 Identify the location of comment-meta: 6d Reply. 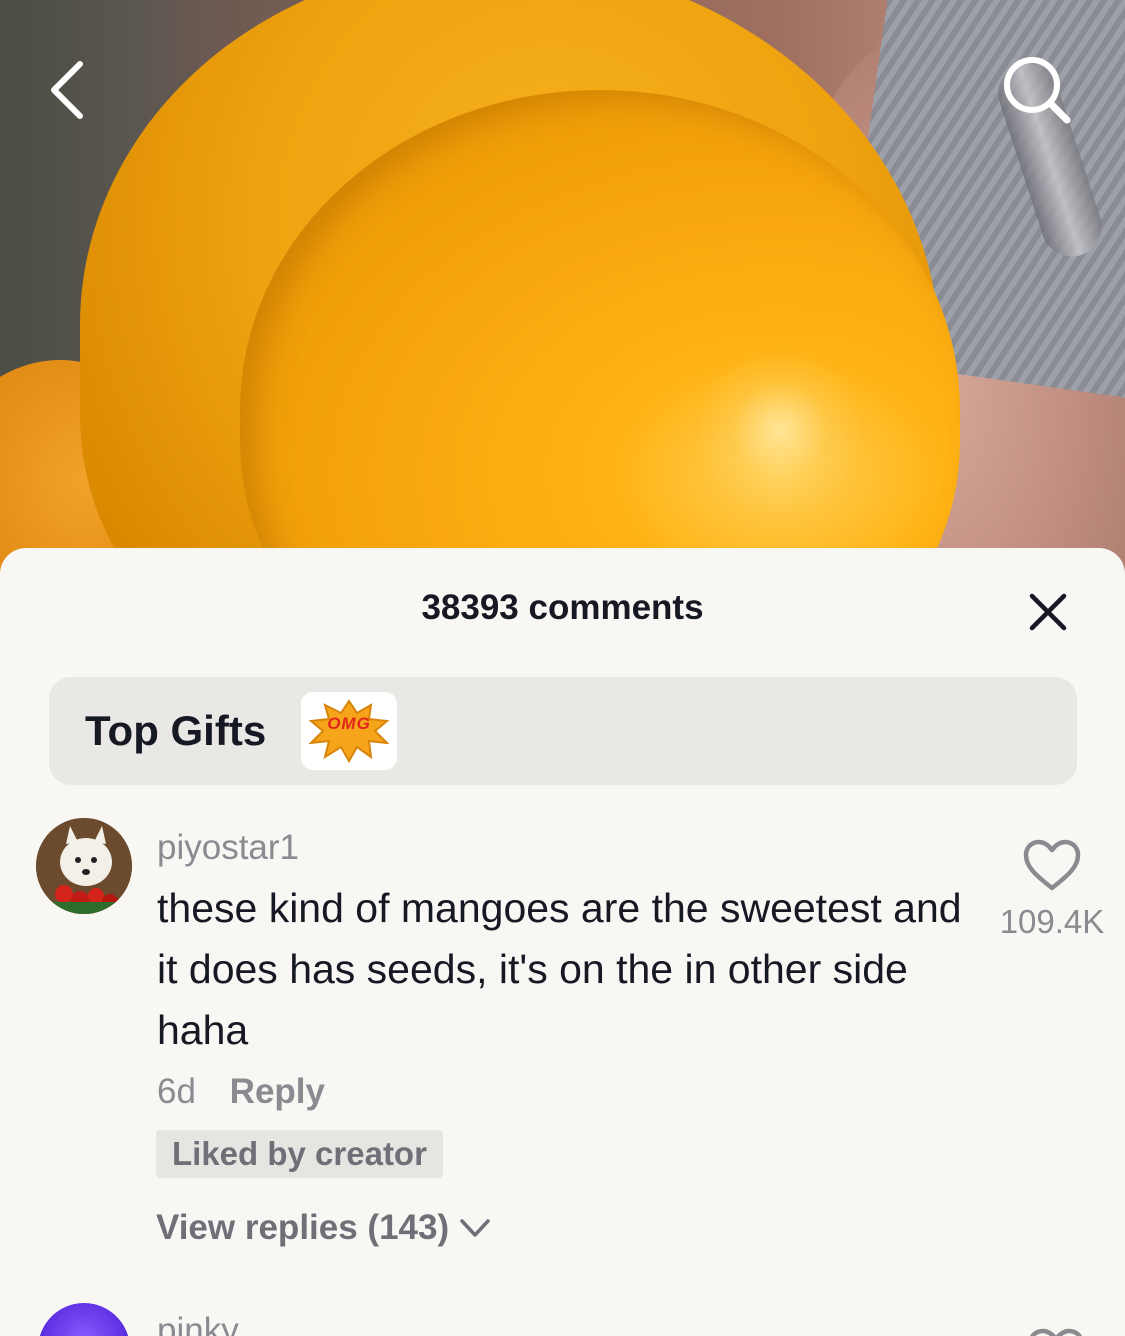
(241, 1092).